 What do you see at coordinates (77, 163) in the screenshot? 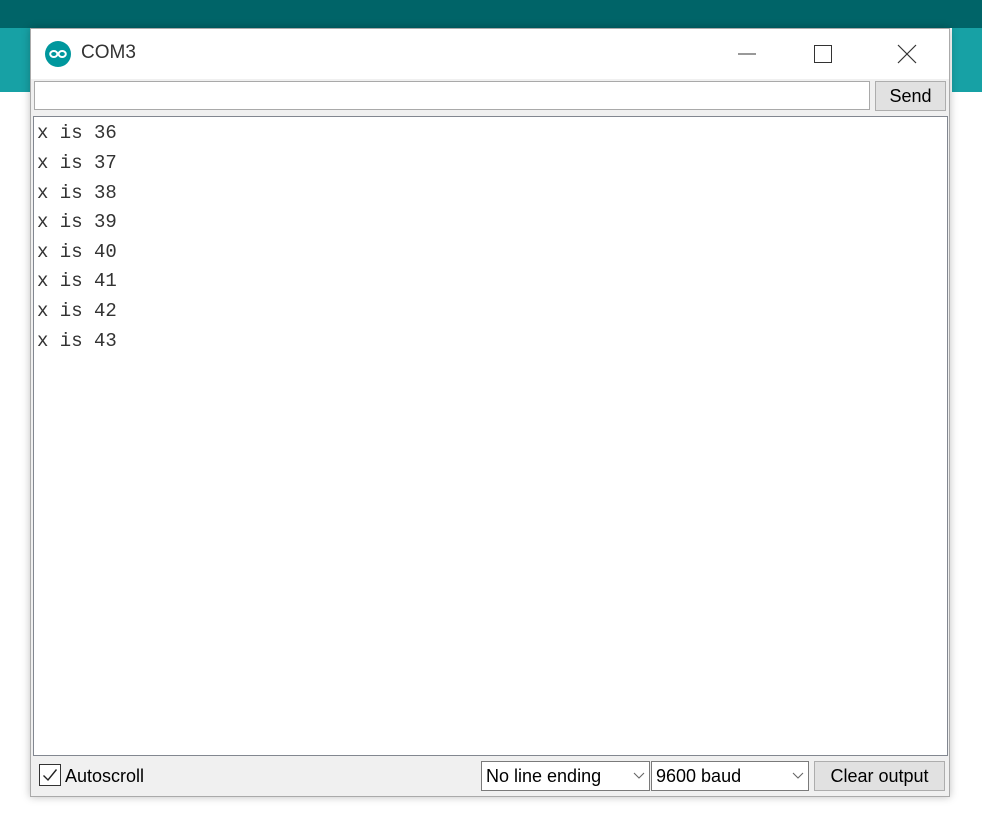
I see `output-line: x is 37` at bounding box center [77, 163].